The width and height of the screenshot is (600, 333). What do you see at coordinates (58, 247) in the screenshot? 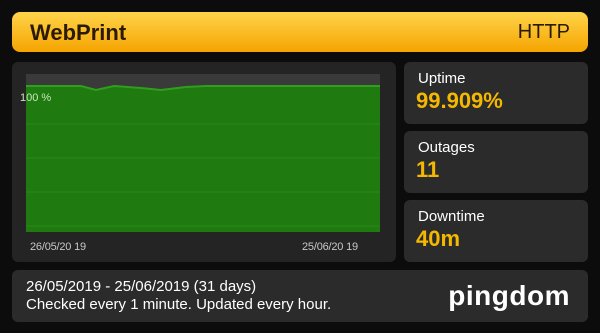
I see `x-axis-start-label: 26/05/20 19` at bounding box center [58, 247].